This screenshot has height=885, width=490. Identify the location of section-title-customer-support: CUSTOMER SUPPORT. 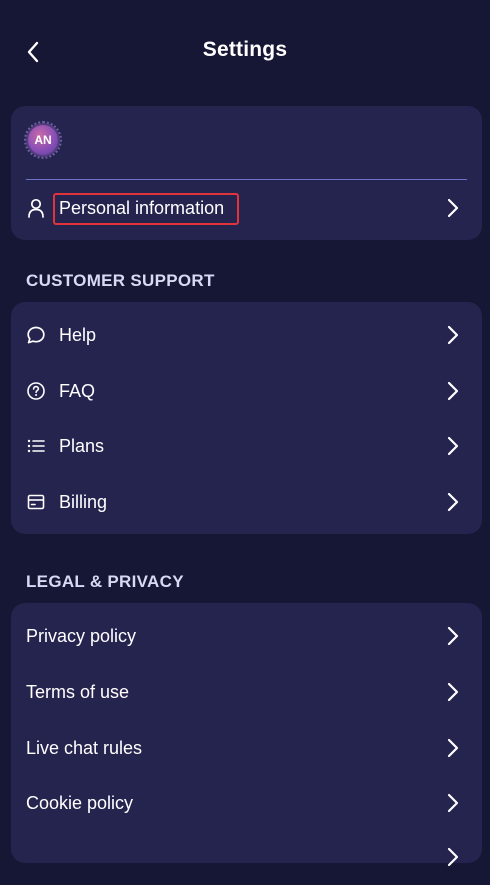
(120, 280).